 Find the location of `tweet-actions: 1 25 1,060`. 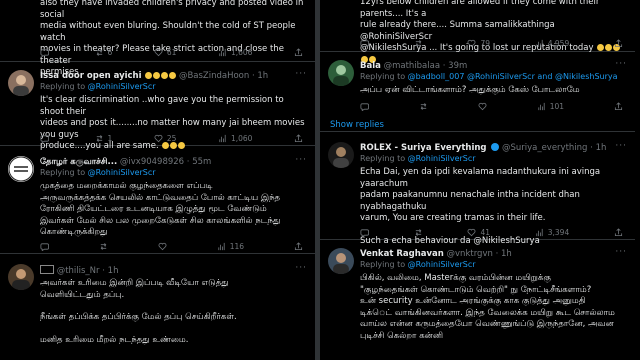

tweet-actions: 1 25 1,060 is located at coordinates (171, 138).